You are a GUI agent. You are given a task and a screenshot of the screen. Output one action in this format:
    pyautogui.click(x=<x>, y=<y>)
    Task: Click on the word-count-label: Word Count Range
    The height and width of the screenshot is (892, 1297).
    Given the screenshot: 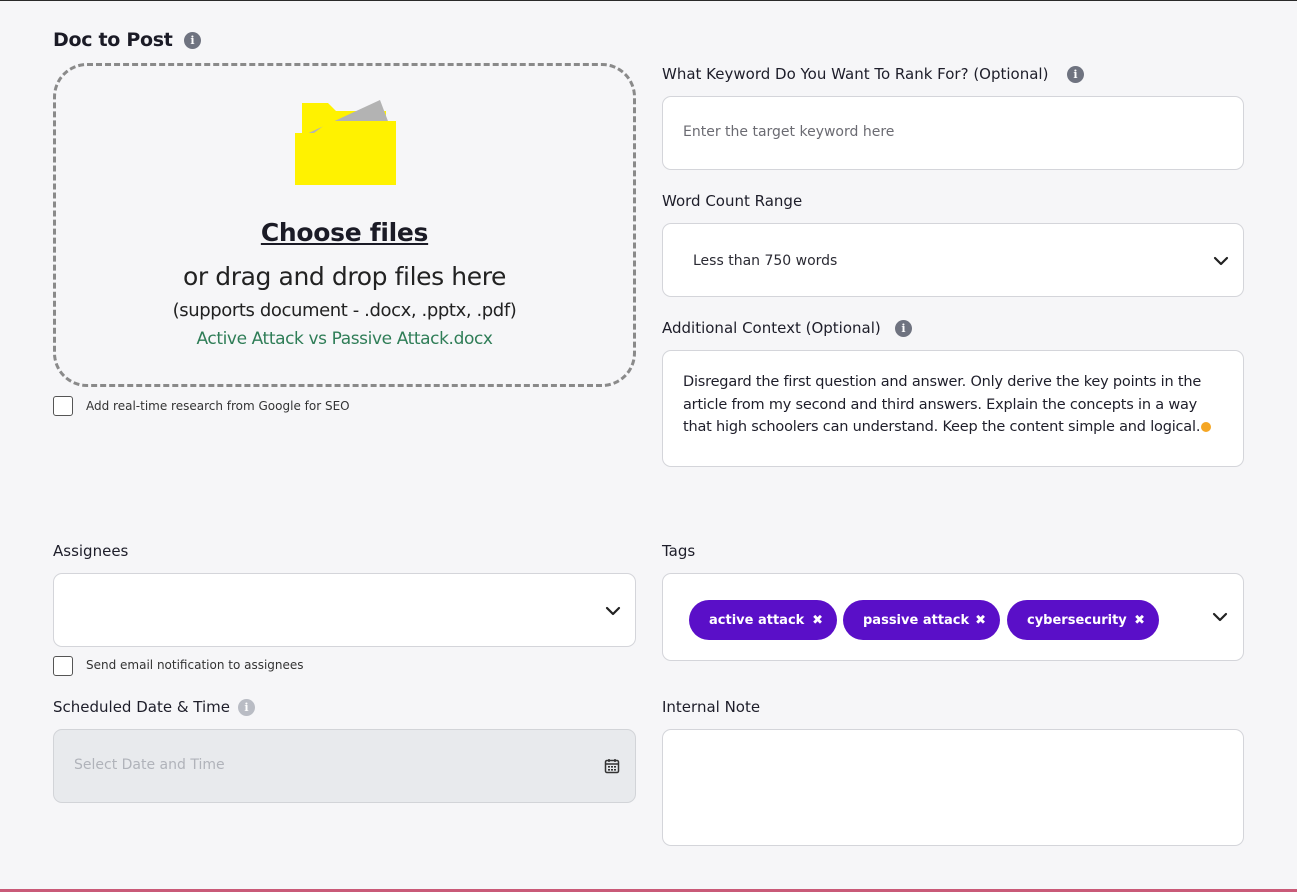 What is the action you would take?
    pyautogui.click(x=732, y=201)
    